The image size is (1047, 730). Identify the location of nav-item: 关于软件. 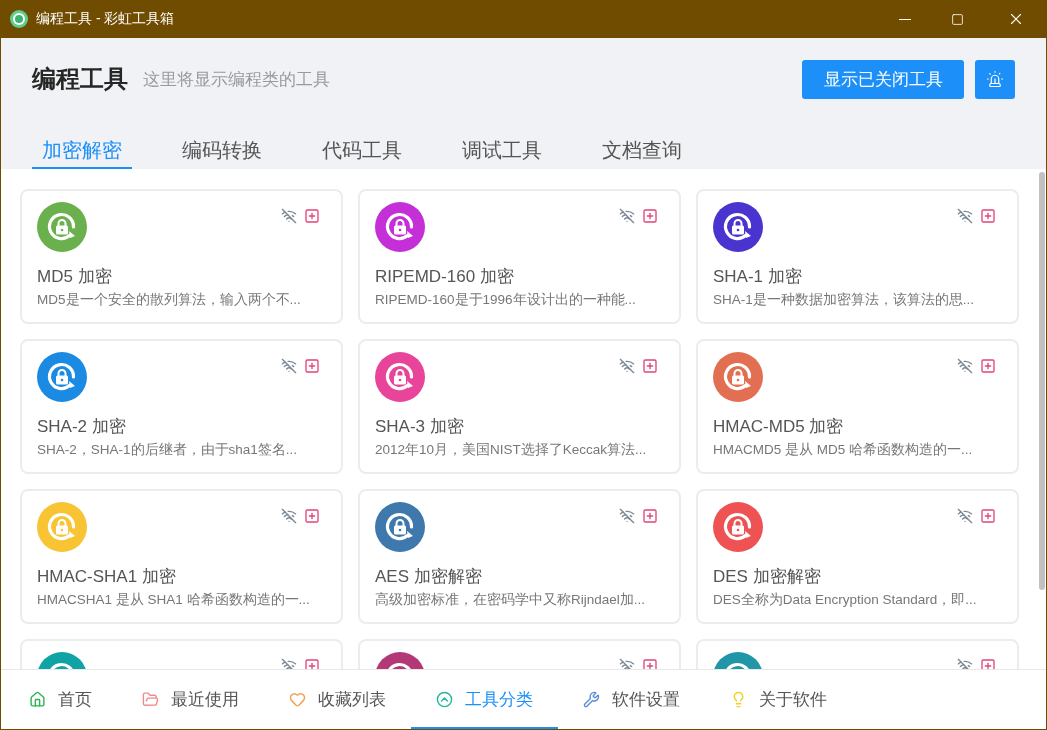
(778, 699).